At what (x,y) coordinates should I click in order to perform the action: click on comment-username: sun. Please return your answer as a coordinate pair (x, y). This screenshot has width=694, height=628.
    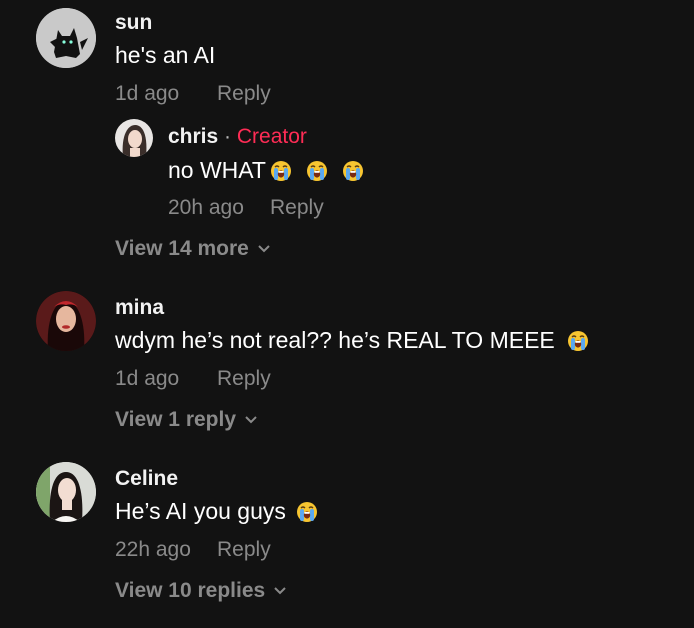
    Looking at the image, I should click on (133, 23).